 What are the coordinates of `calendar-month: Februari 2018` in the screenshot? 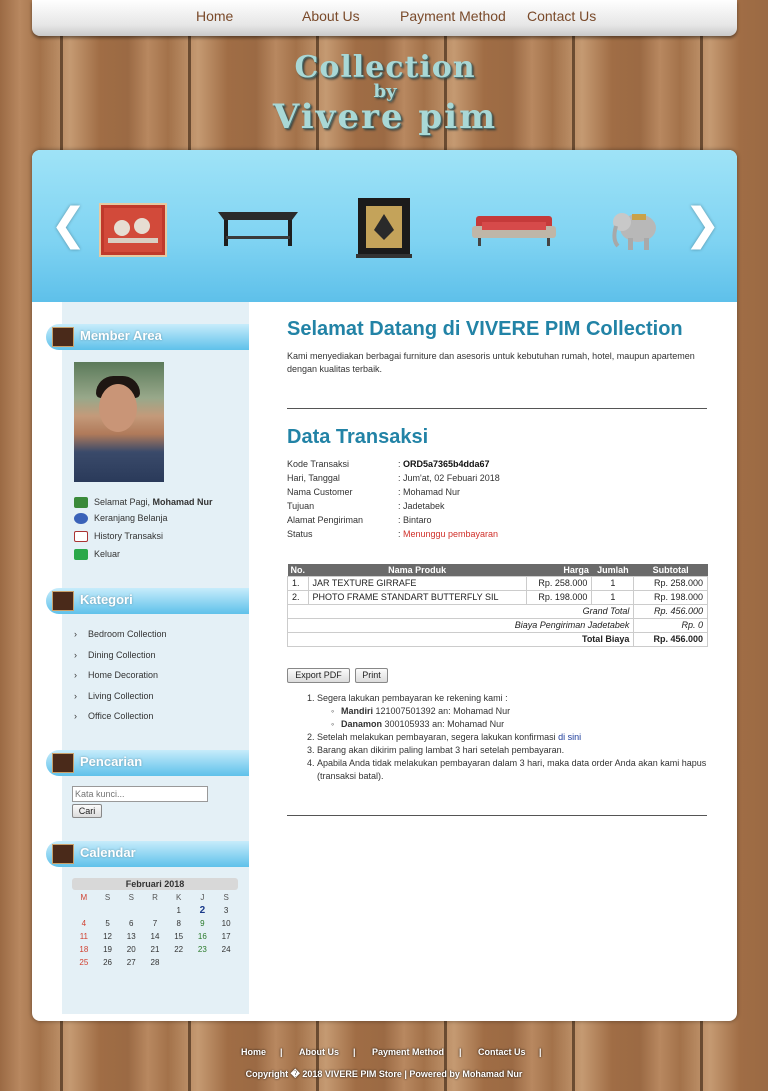 It's located at (155, 884).